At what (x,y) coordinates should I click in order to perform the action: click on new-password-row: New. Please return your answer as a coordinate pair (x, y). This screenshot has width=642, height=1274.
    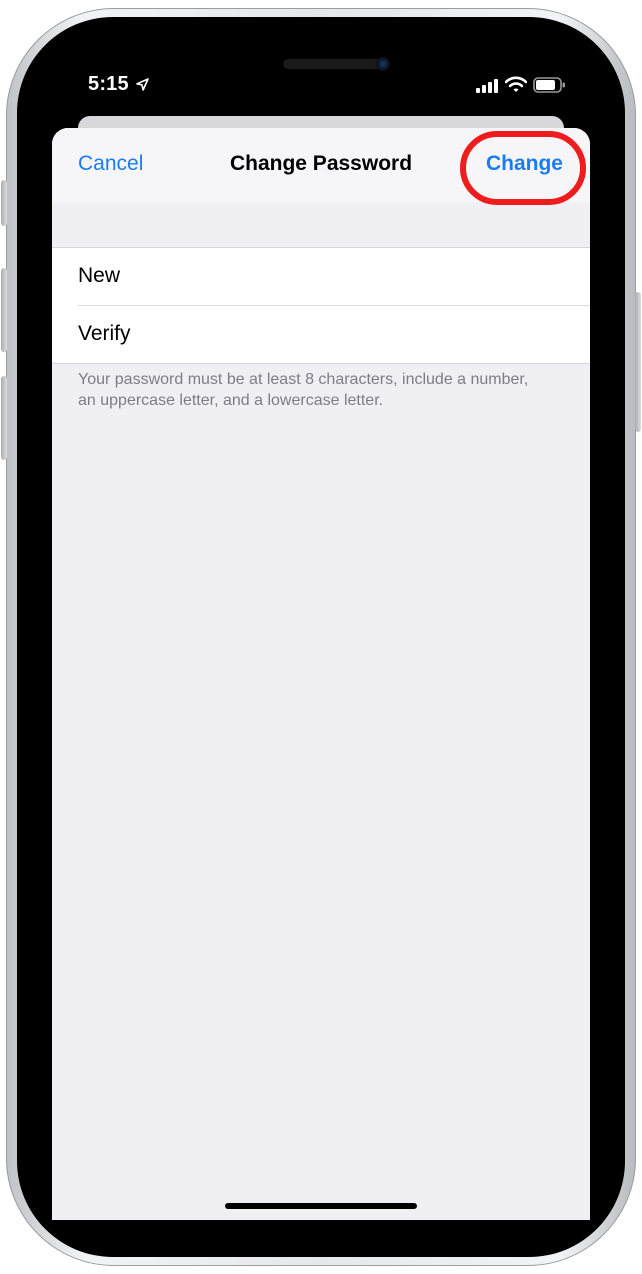
    Looking at the image, I should click on (321, 276).